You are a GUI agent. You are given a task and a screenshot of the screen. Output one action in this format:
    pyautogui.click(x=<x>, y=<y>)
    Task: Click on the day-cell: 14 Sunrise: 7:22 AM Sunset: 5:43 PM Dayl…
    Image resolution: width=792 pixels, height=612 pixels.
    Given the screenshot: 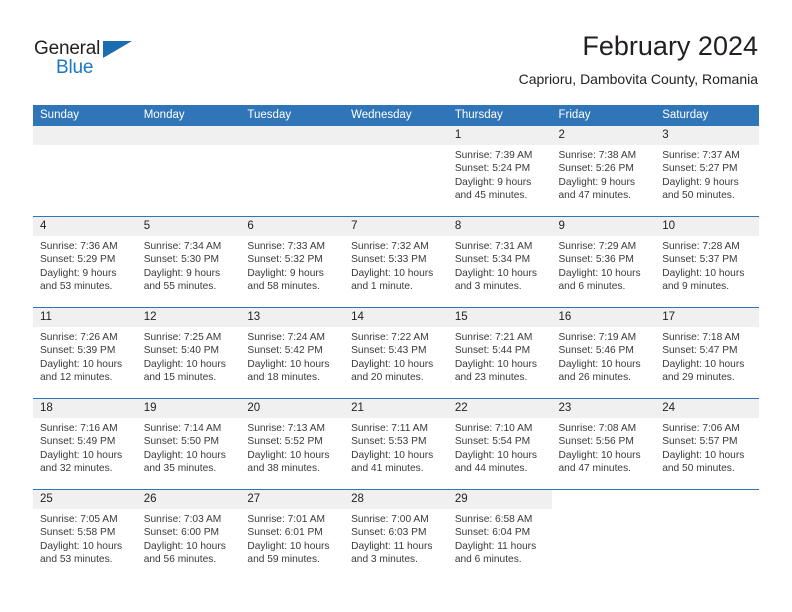 What is the action you would take?
    pyautogui.click(x=396, y=353)
    